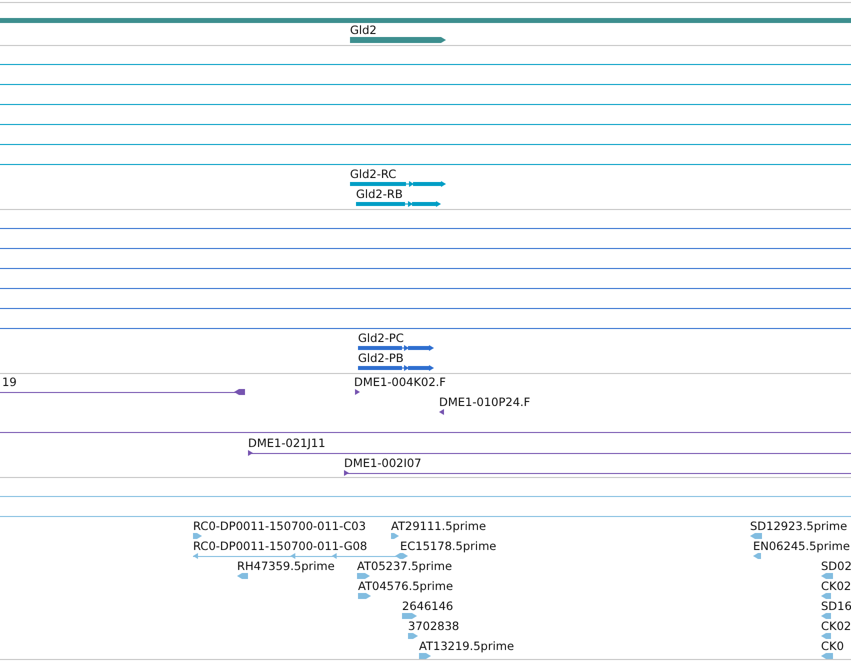 The image size is (851, 661). What do you see at coordinates (400, 382) in the screenshot?
I see `feature-label: DME1-004K02.F` at bounding box center [400, 382].